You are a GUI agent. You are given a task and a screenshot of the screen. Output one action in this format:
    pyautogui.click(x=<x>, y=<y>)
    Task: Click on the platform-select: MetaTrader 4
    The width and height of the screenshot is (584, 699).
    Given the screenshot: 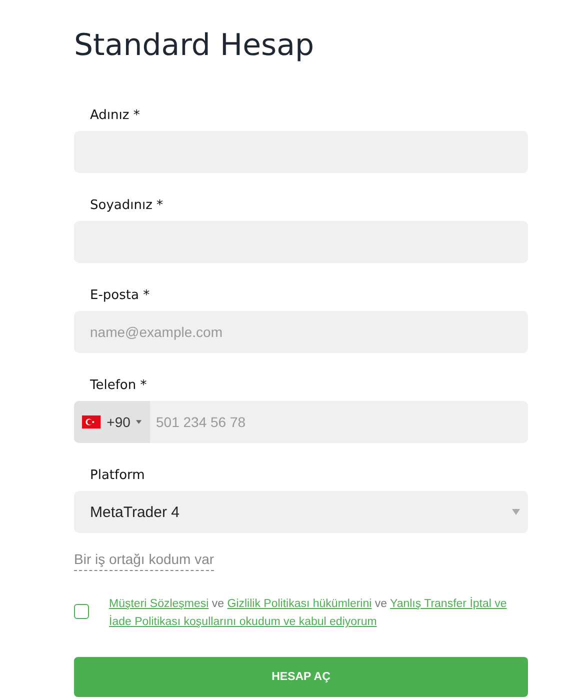 What is the action you would take?
    pyautogui.click(x=301, y=512)
    